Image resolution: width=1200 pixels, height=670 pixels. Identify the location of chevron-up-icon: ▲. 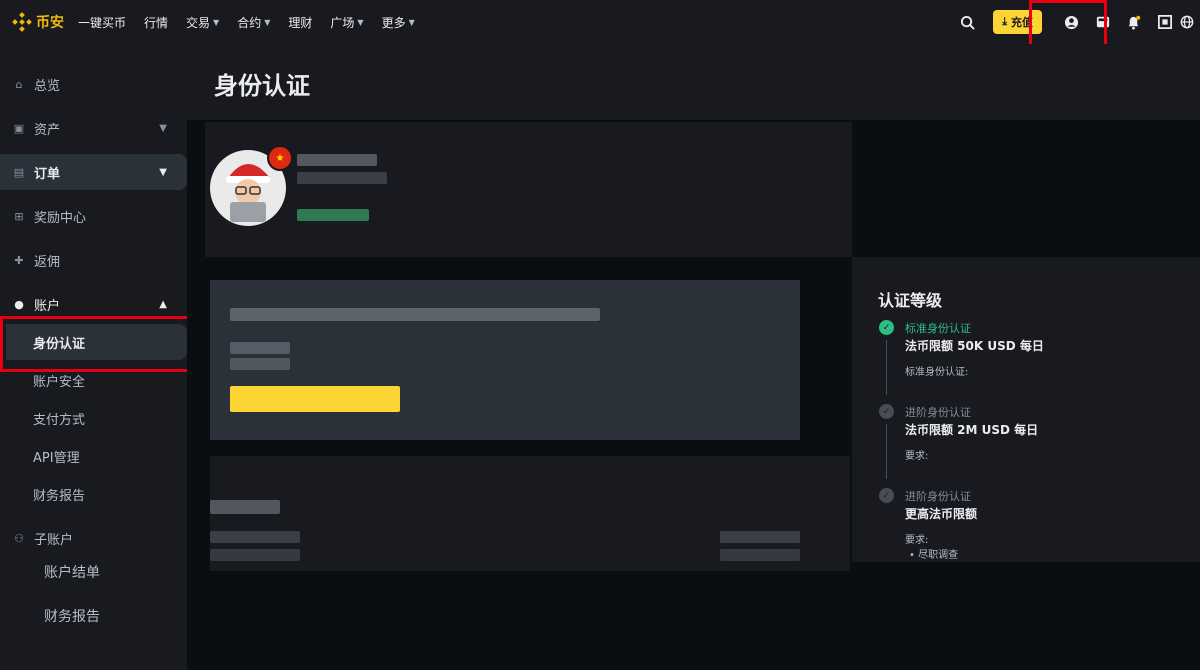
(163, 304).